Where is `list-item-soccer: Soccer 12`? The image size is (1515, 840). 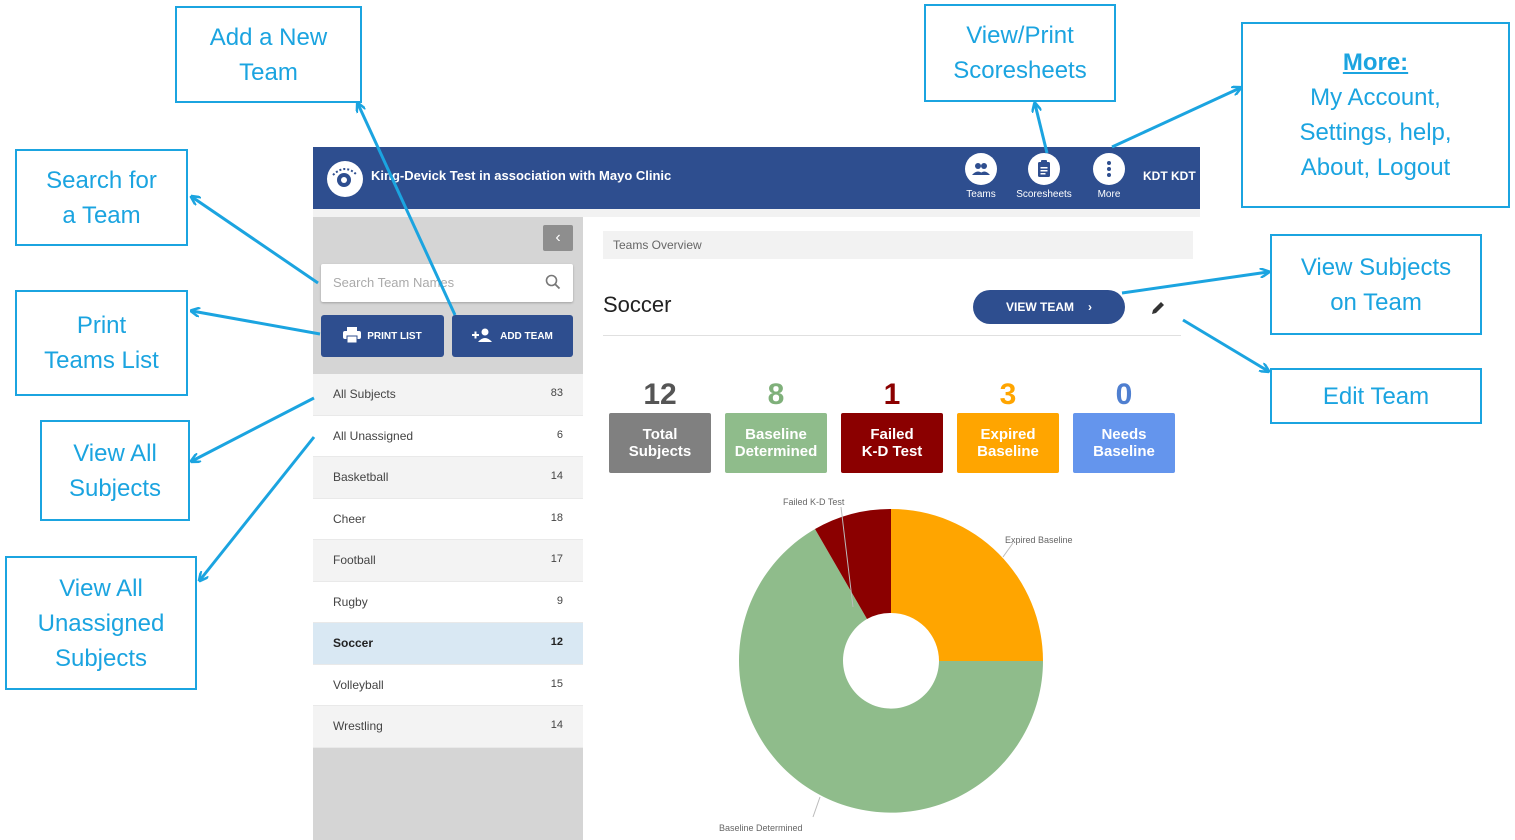
list-item-soccer: Soccer 12 is located at coordinates (448, 644).